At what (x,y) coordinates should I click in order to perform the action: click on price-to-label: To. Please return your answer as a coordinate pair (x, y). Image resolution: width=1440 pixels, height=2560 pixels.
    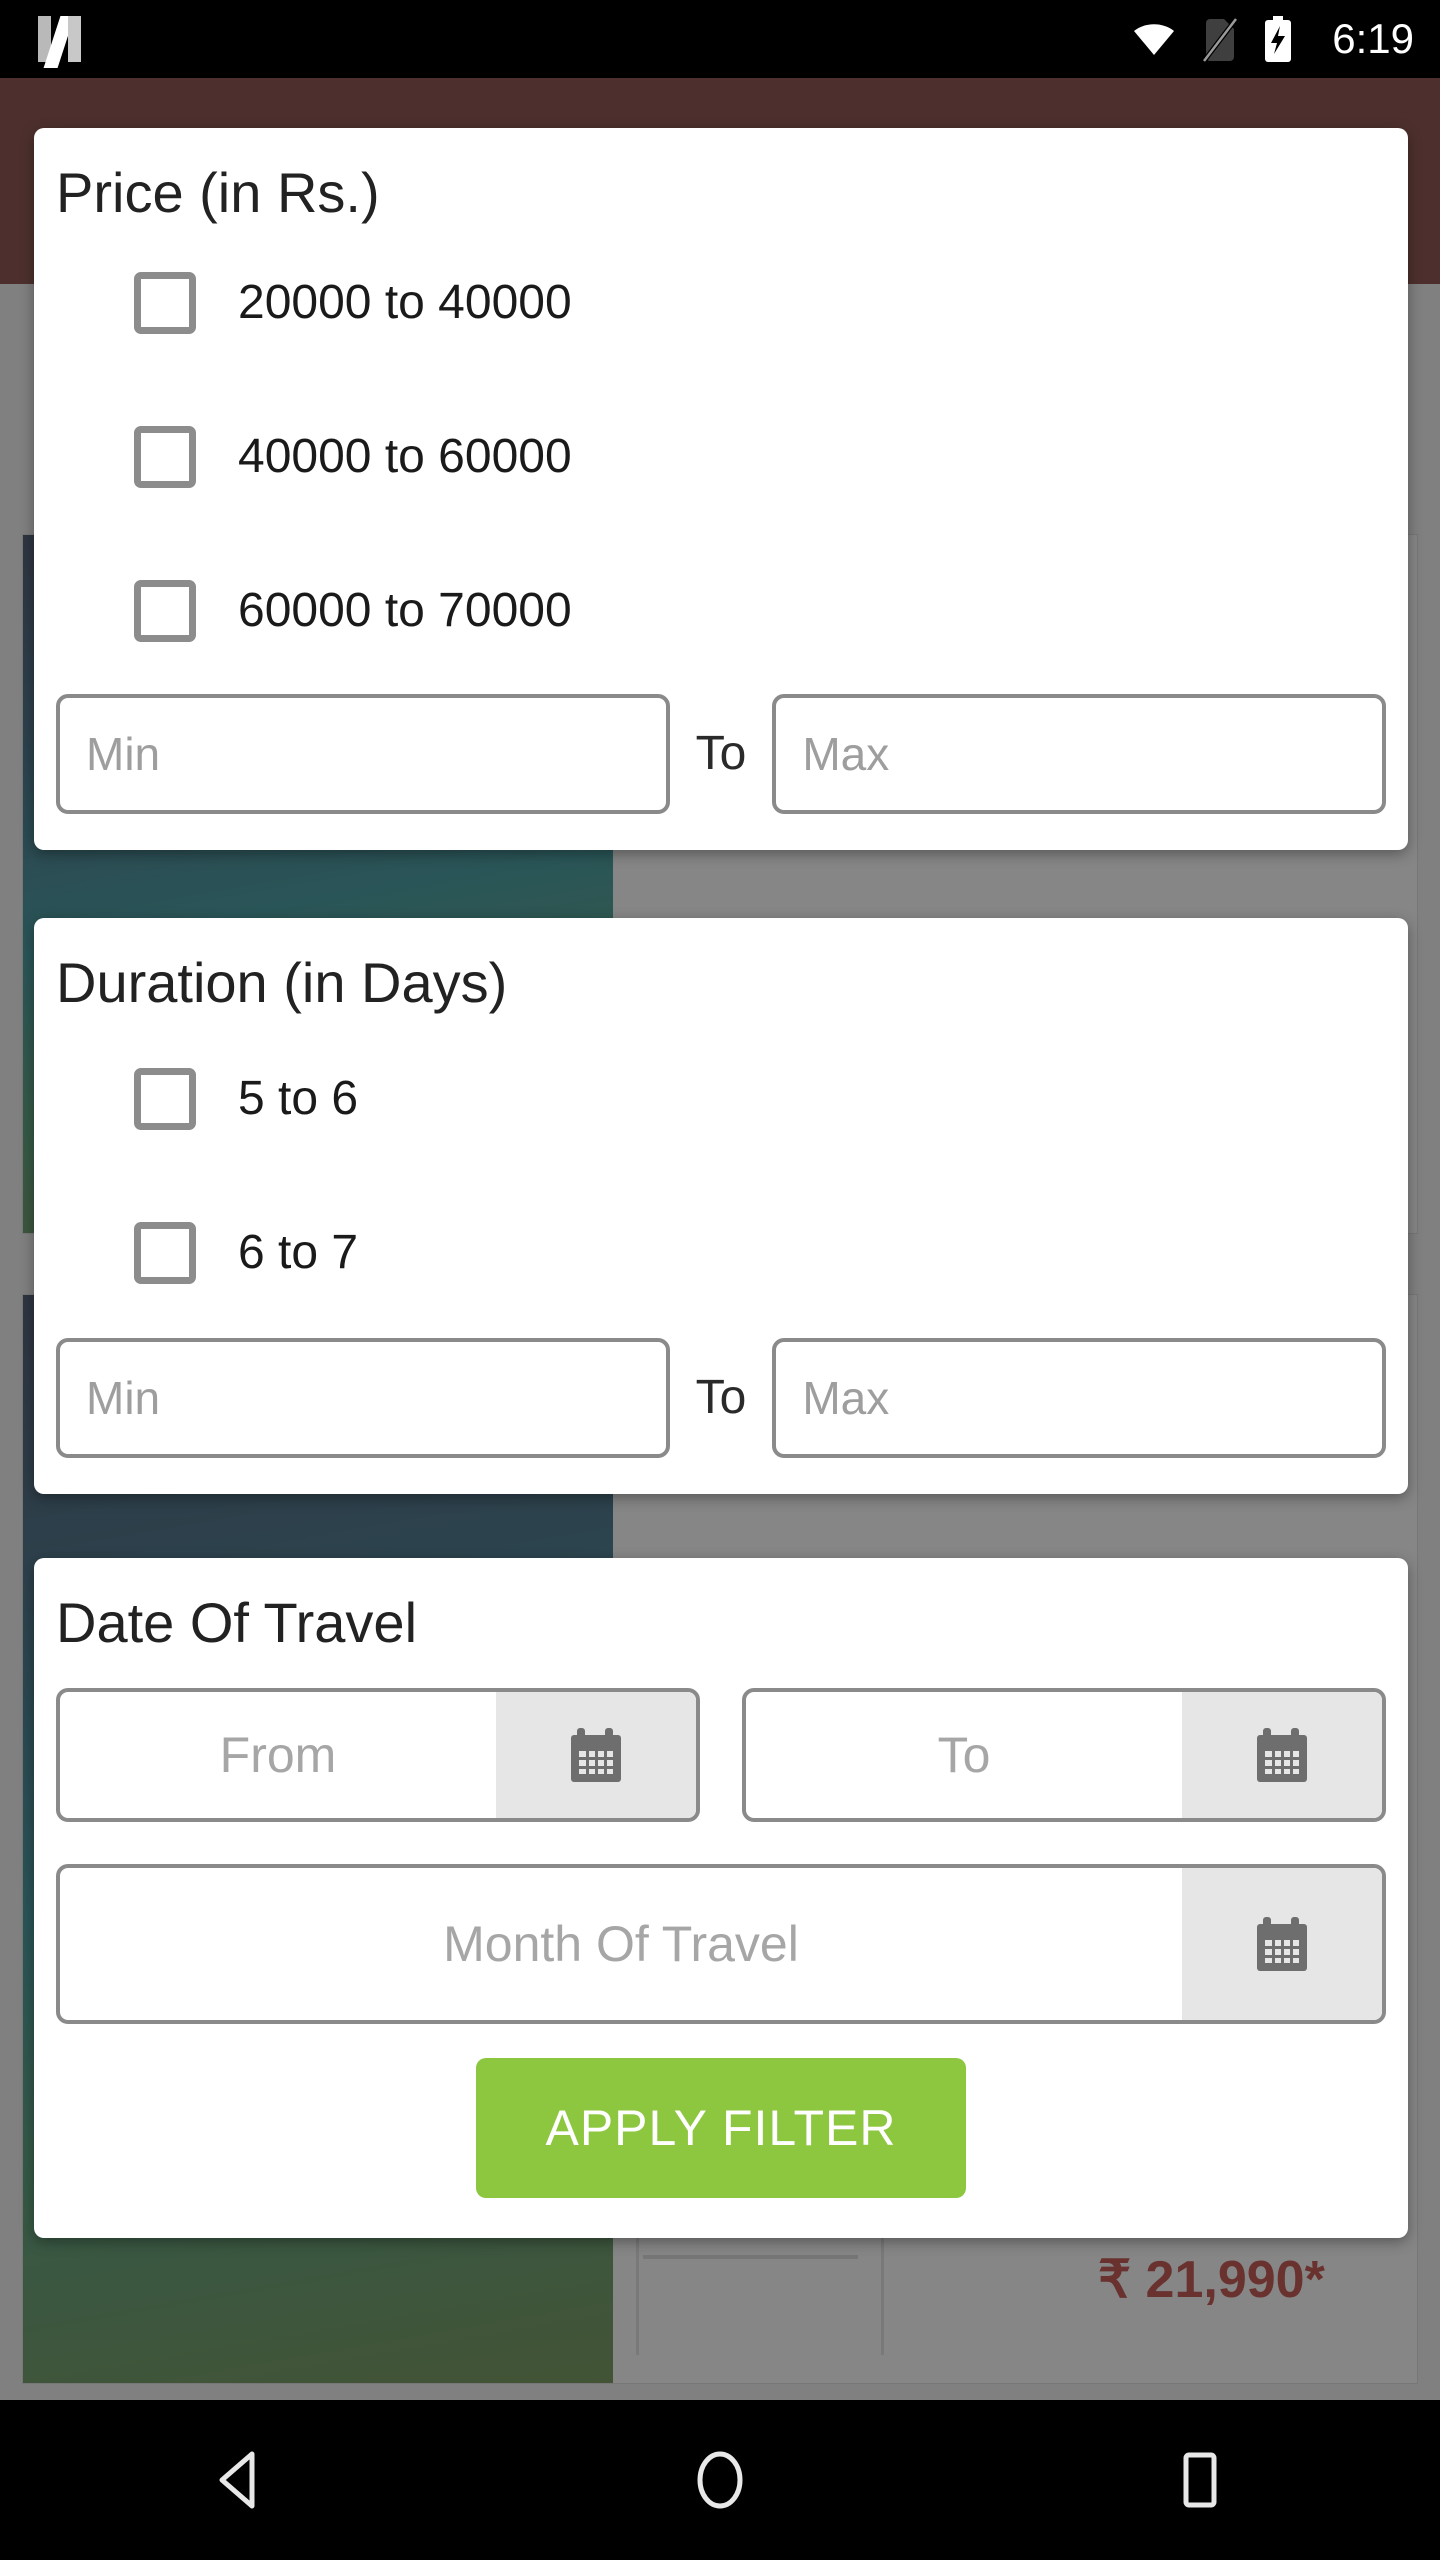
    Looking at the image, I should click on (721, 754).